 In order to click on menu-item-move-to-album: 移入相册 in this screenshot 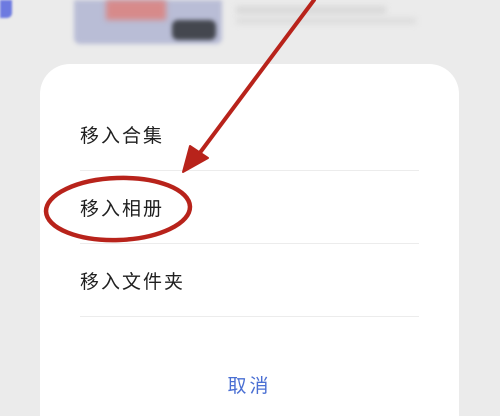, I will do `click(249, 207)`.